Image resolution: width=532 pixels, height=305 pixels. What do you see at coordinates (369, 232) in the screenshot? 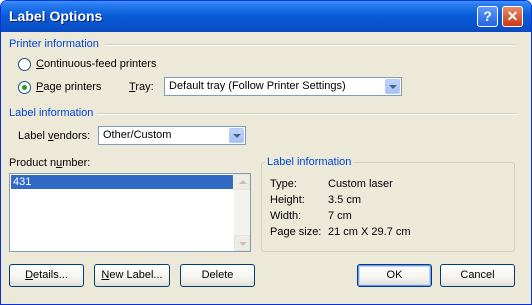
I see `page-size-value: 21 cm X 29.7 cm` at bounding box center [369, 232].